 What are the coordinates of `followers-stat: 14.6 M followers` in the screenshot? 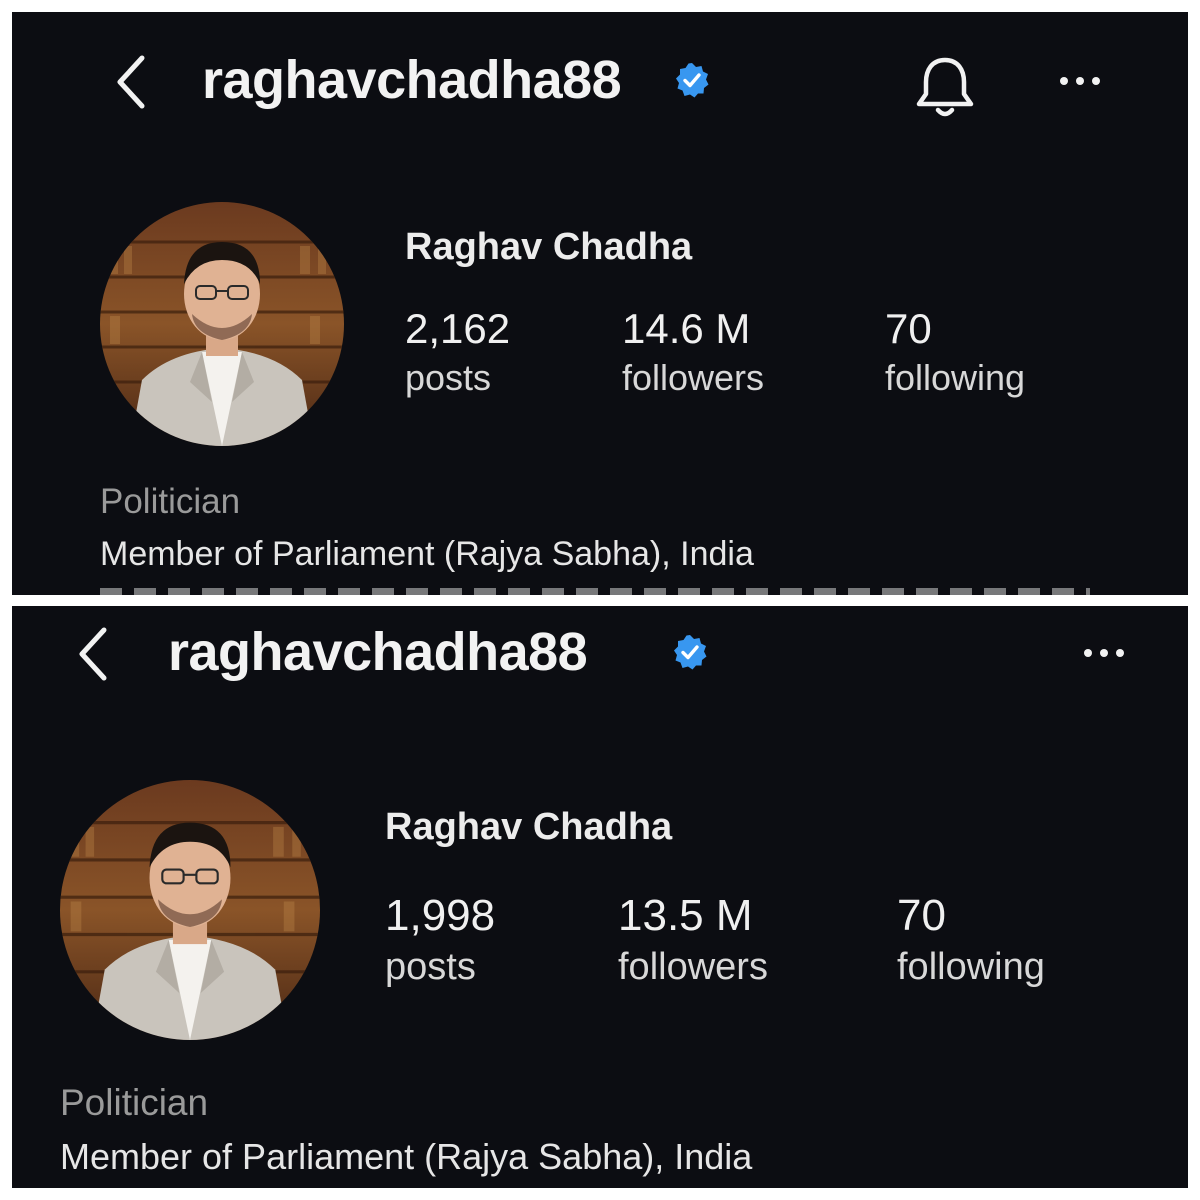 It's located at (693, 353).